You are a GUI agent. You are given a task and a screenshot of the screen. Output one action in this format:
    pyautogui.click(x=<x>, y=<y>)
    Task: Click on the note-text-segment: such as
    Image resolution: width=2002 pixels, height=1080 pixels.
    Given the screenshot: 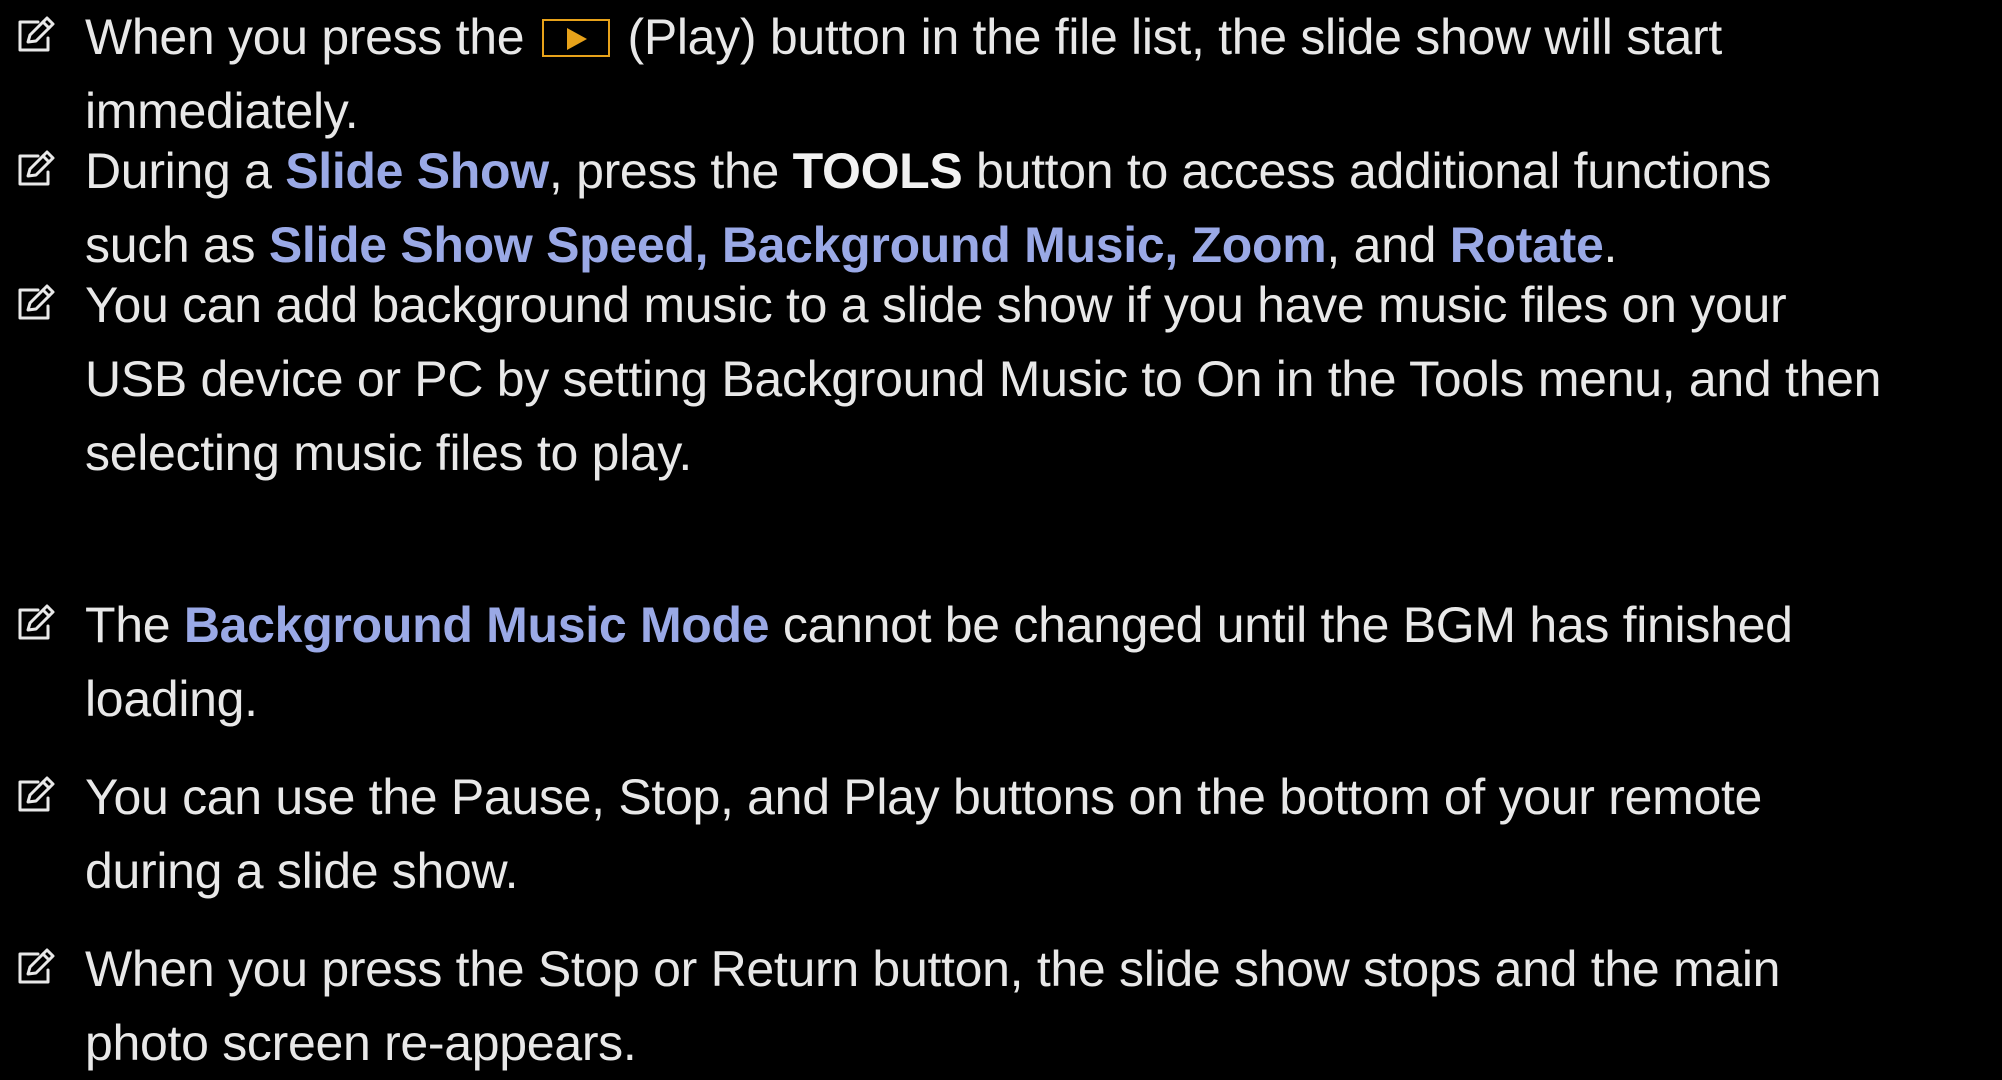 What is the action you would take?
    pyautogui.click(x=177, y=245)
    